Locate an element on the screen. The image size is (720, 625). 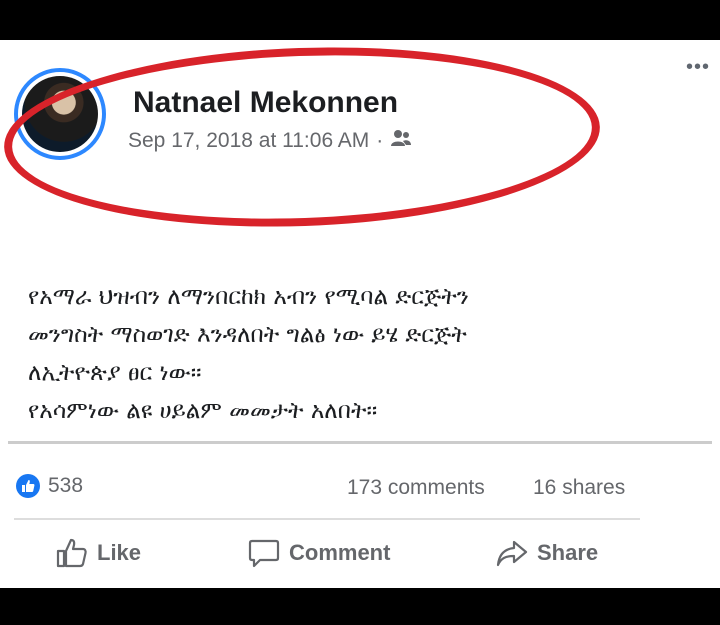
thumbs-up-icon is located at coordinates (71, 553).